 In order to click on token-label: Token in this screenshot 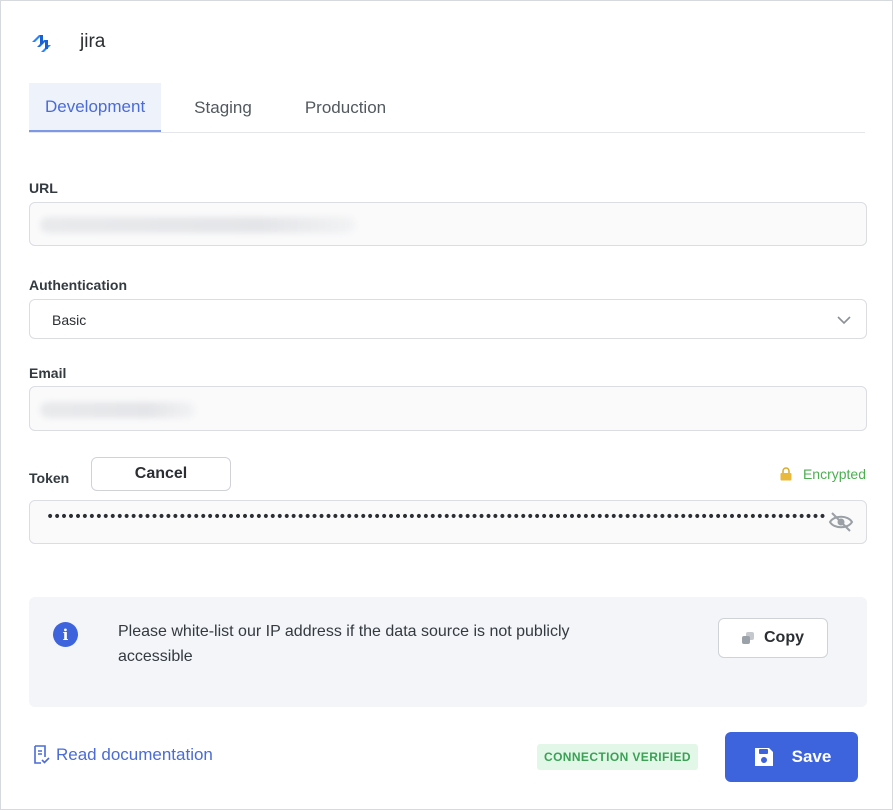, I will do `click(49, 478)`.